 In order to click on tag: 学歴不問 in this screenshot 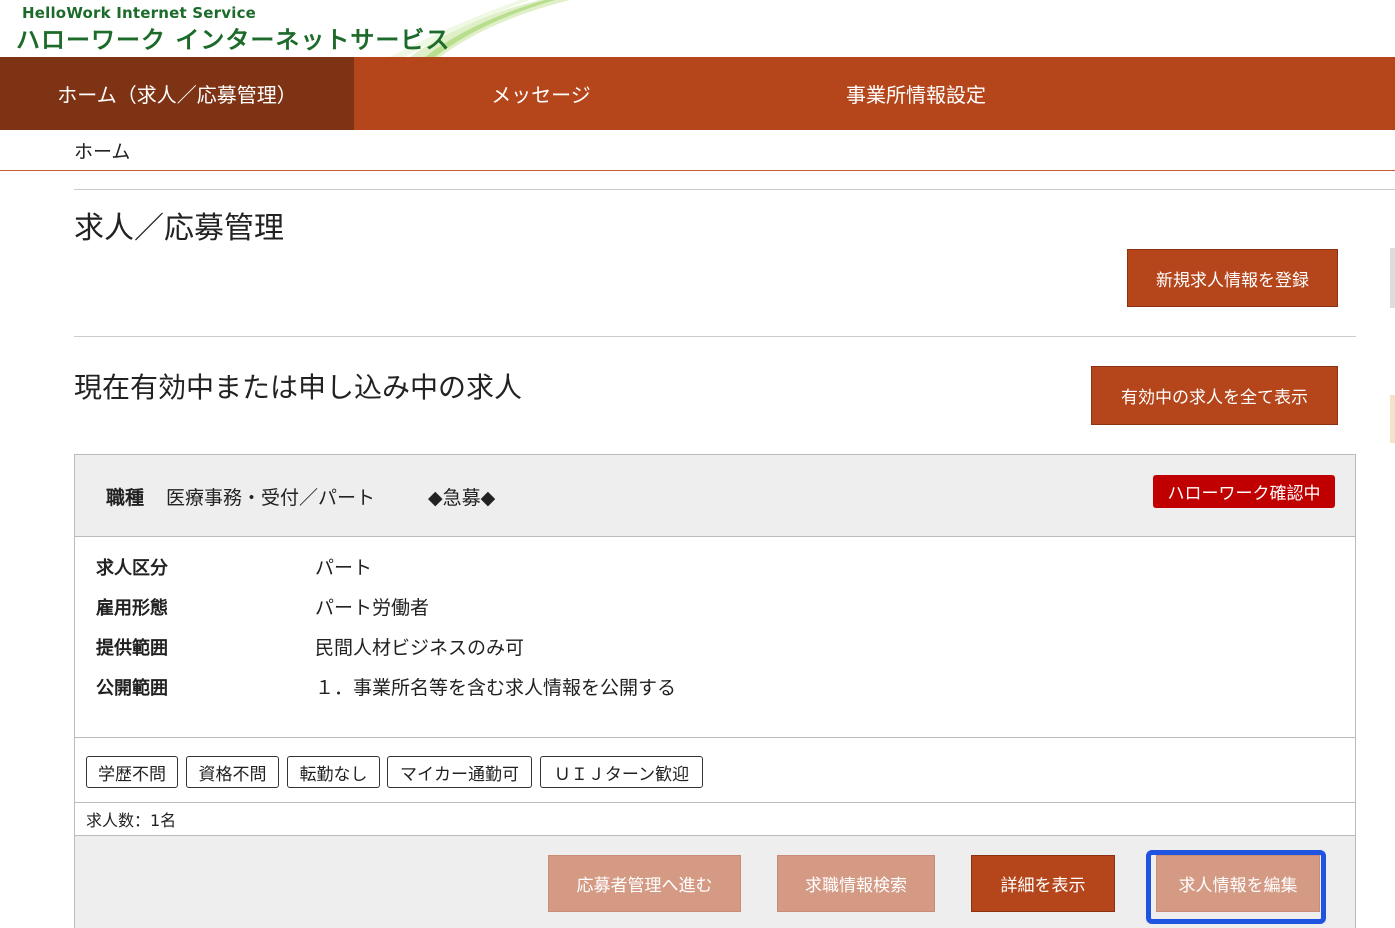, I will do `click(132, 772)`.